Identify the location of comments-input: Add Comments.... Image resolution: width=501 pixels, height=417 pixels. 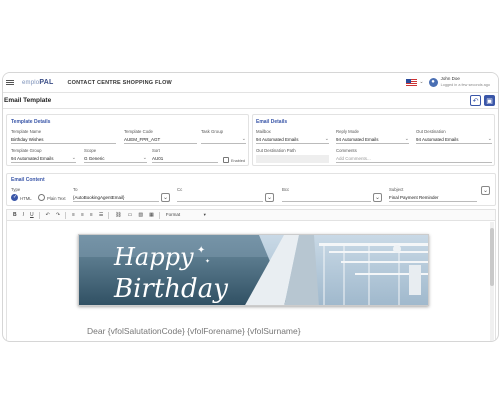
(414, 159).